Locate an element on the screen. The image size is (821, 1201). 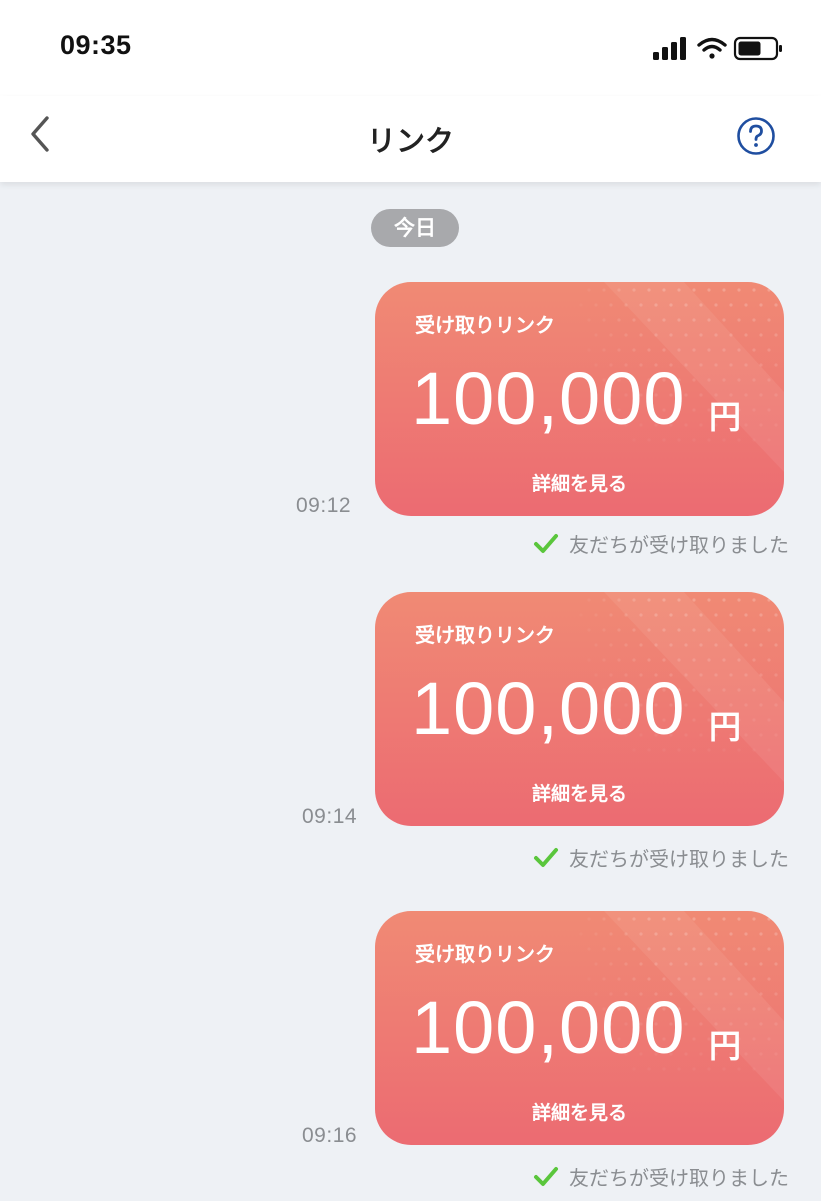
help-circle-icon is located at coordinates (756, 136).